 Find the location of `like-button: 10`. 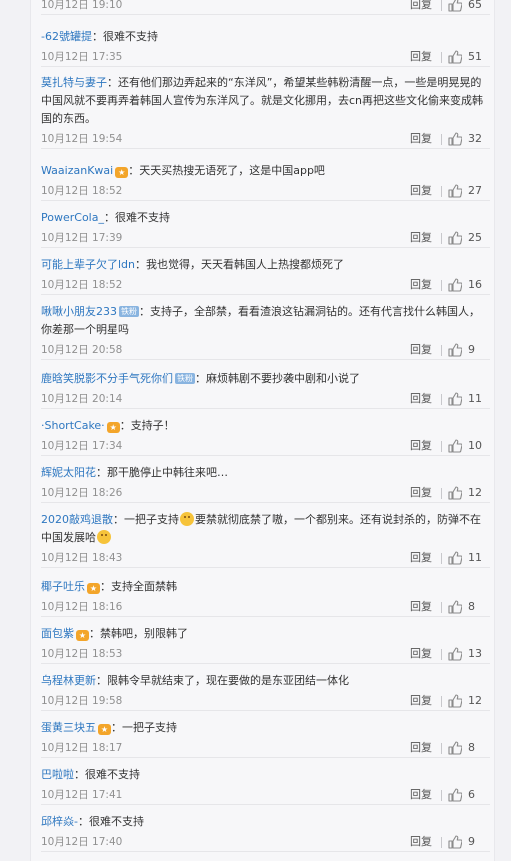

like-button: 10 is located at coordinates (468, 446).